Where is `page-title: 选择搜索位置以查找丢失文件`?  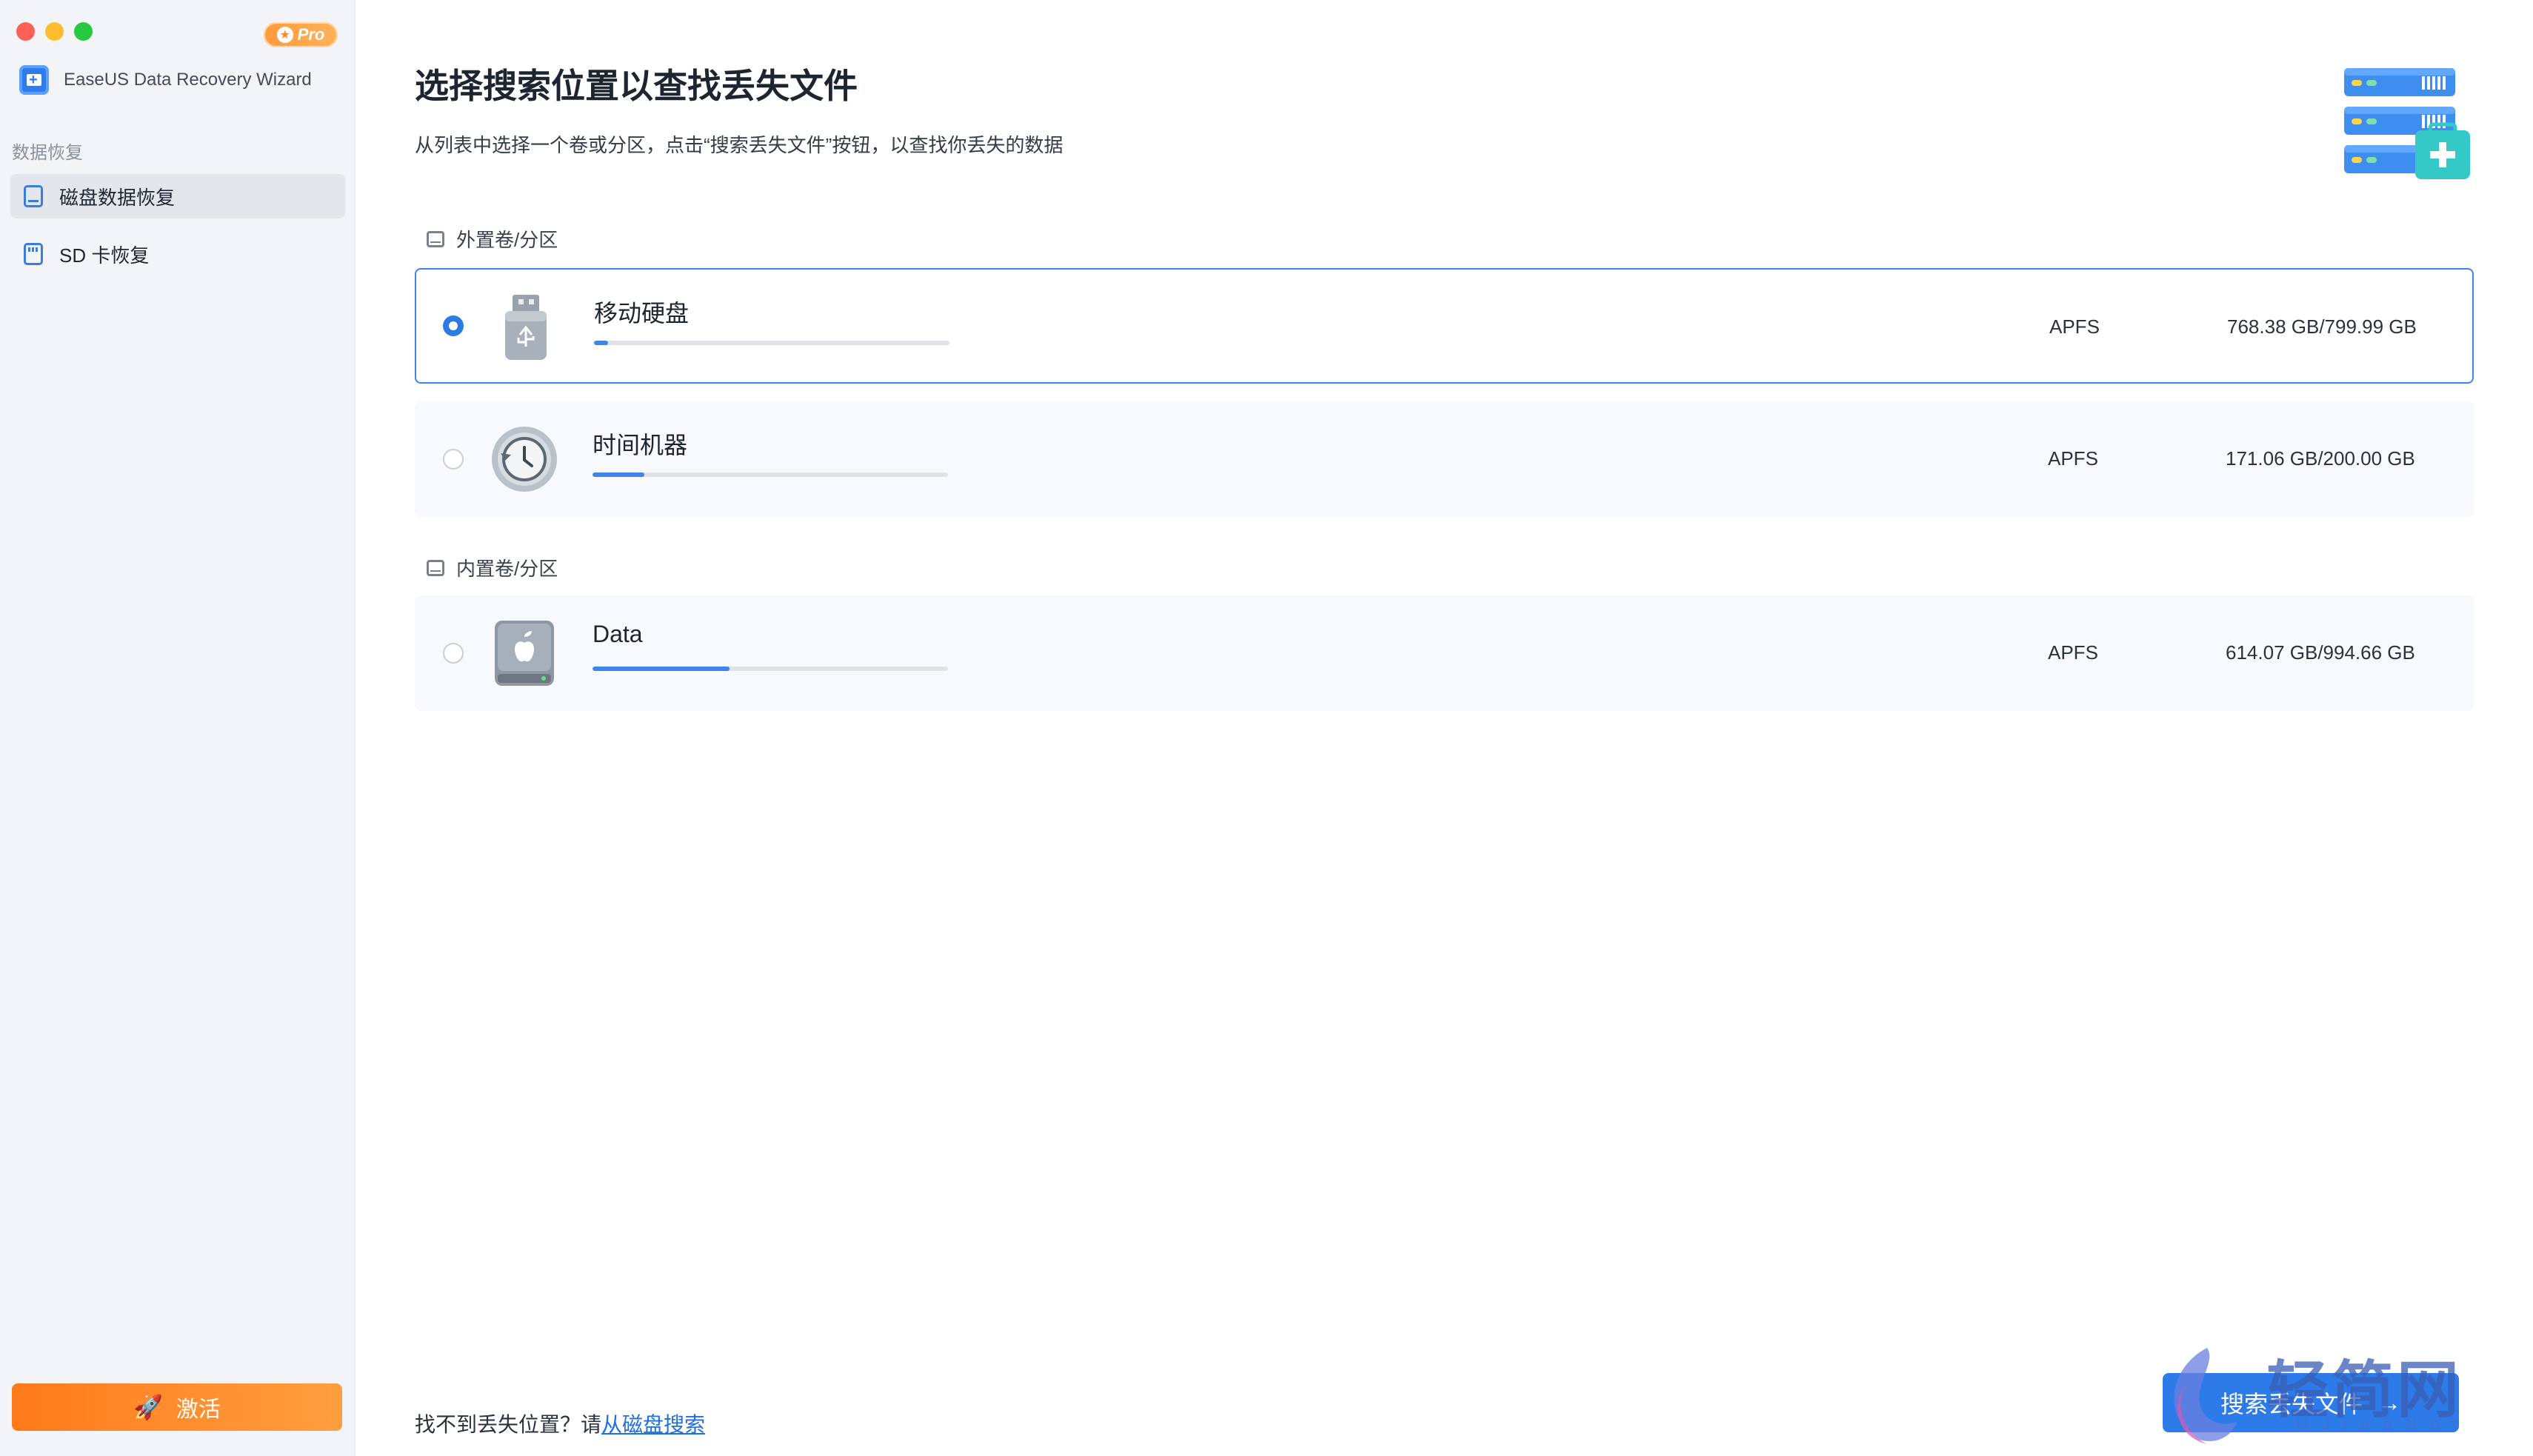
page-title: 选择搜索位置以查找丢失文件 is located at coordinates (636, 86).